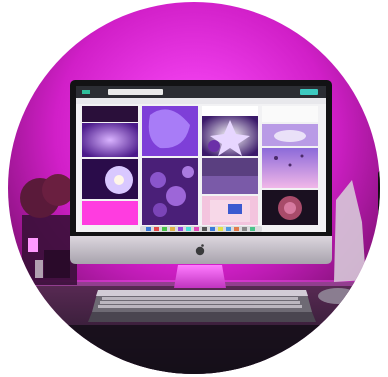 Image resolution: width=388 pixels, height=377 pixels. I want to click on imac-stand, so click(200, 276).